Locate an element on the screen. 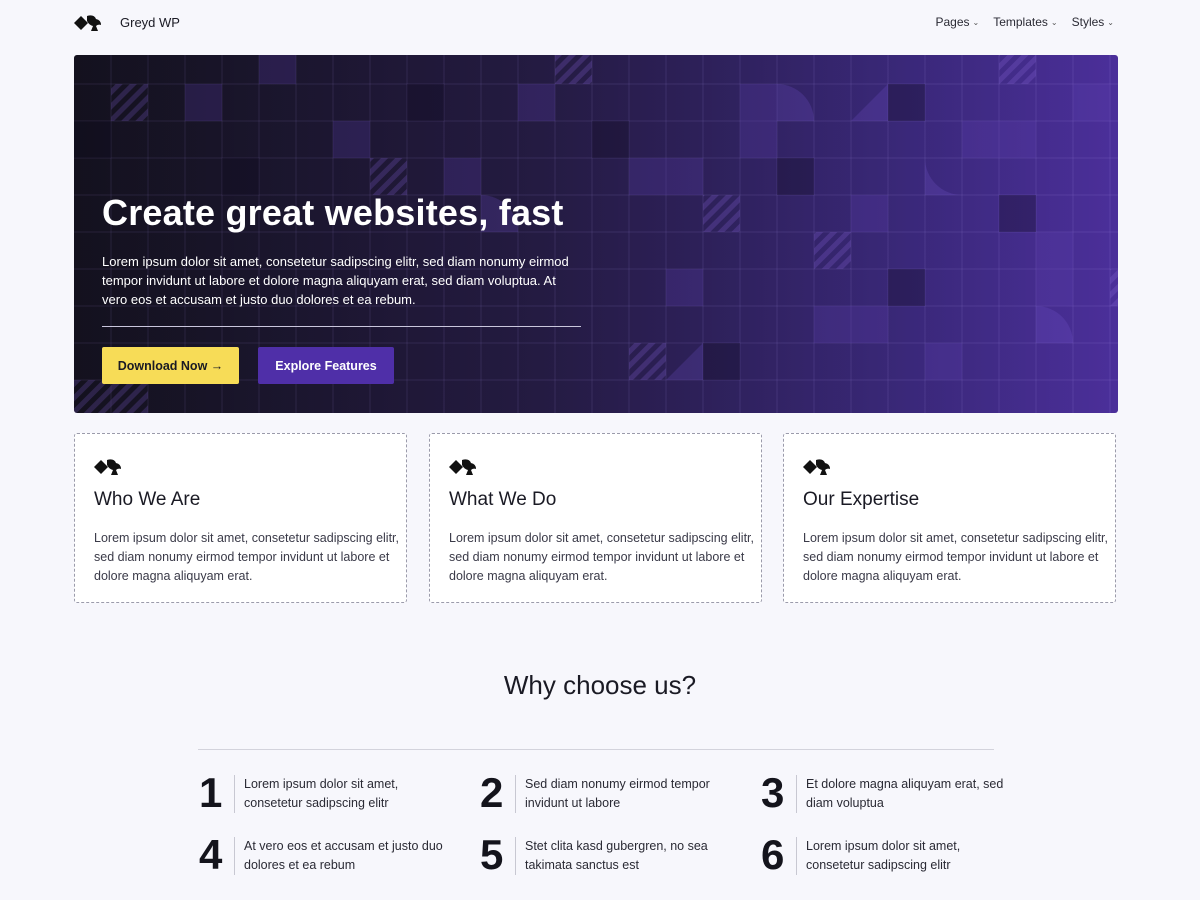  nav-item-pages: Pages ⌄ is located at coordinates (957, 22).